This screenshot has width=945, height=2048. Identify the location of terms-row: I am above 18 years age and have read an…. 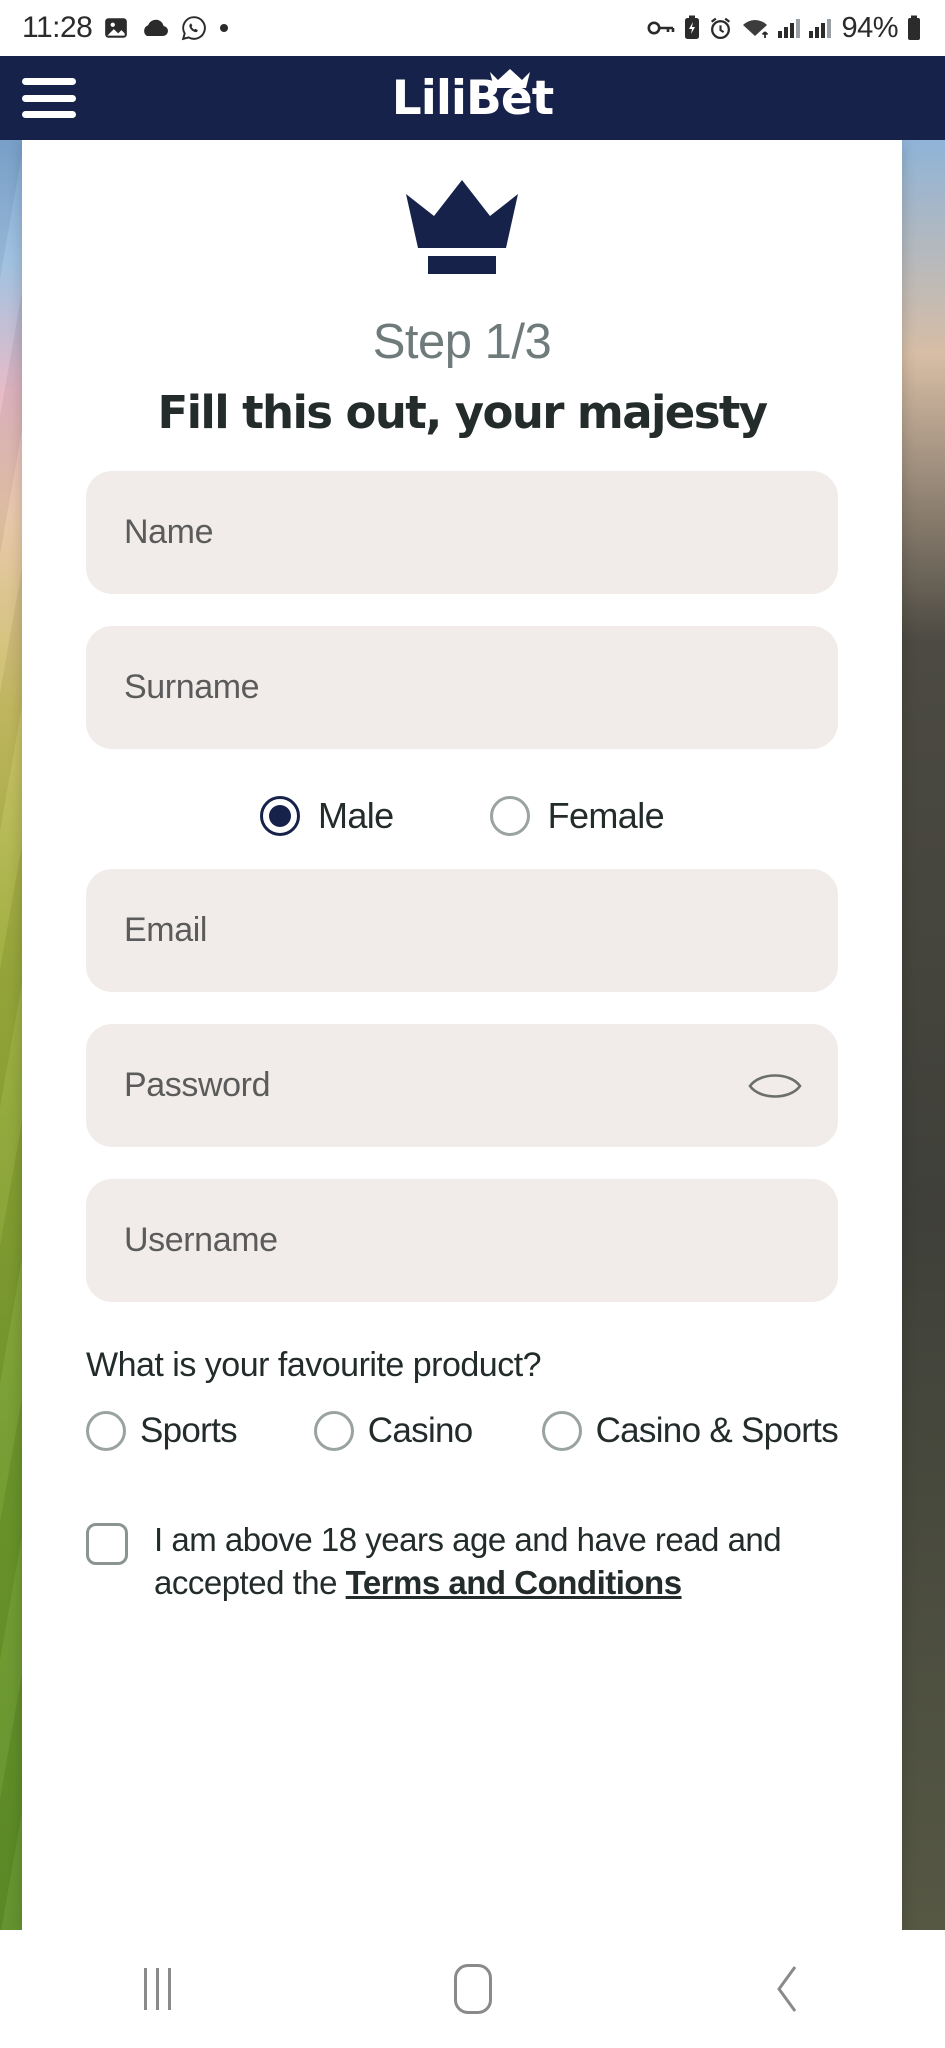
(462, 1562).